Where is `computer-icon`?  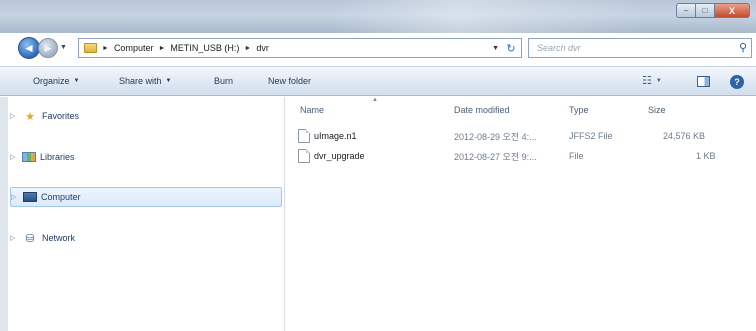 computer-icon is located at coordinates (30, 197).